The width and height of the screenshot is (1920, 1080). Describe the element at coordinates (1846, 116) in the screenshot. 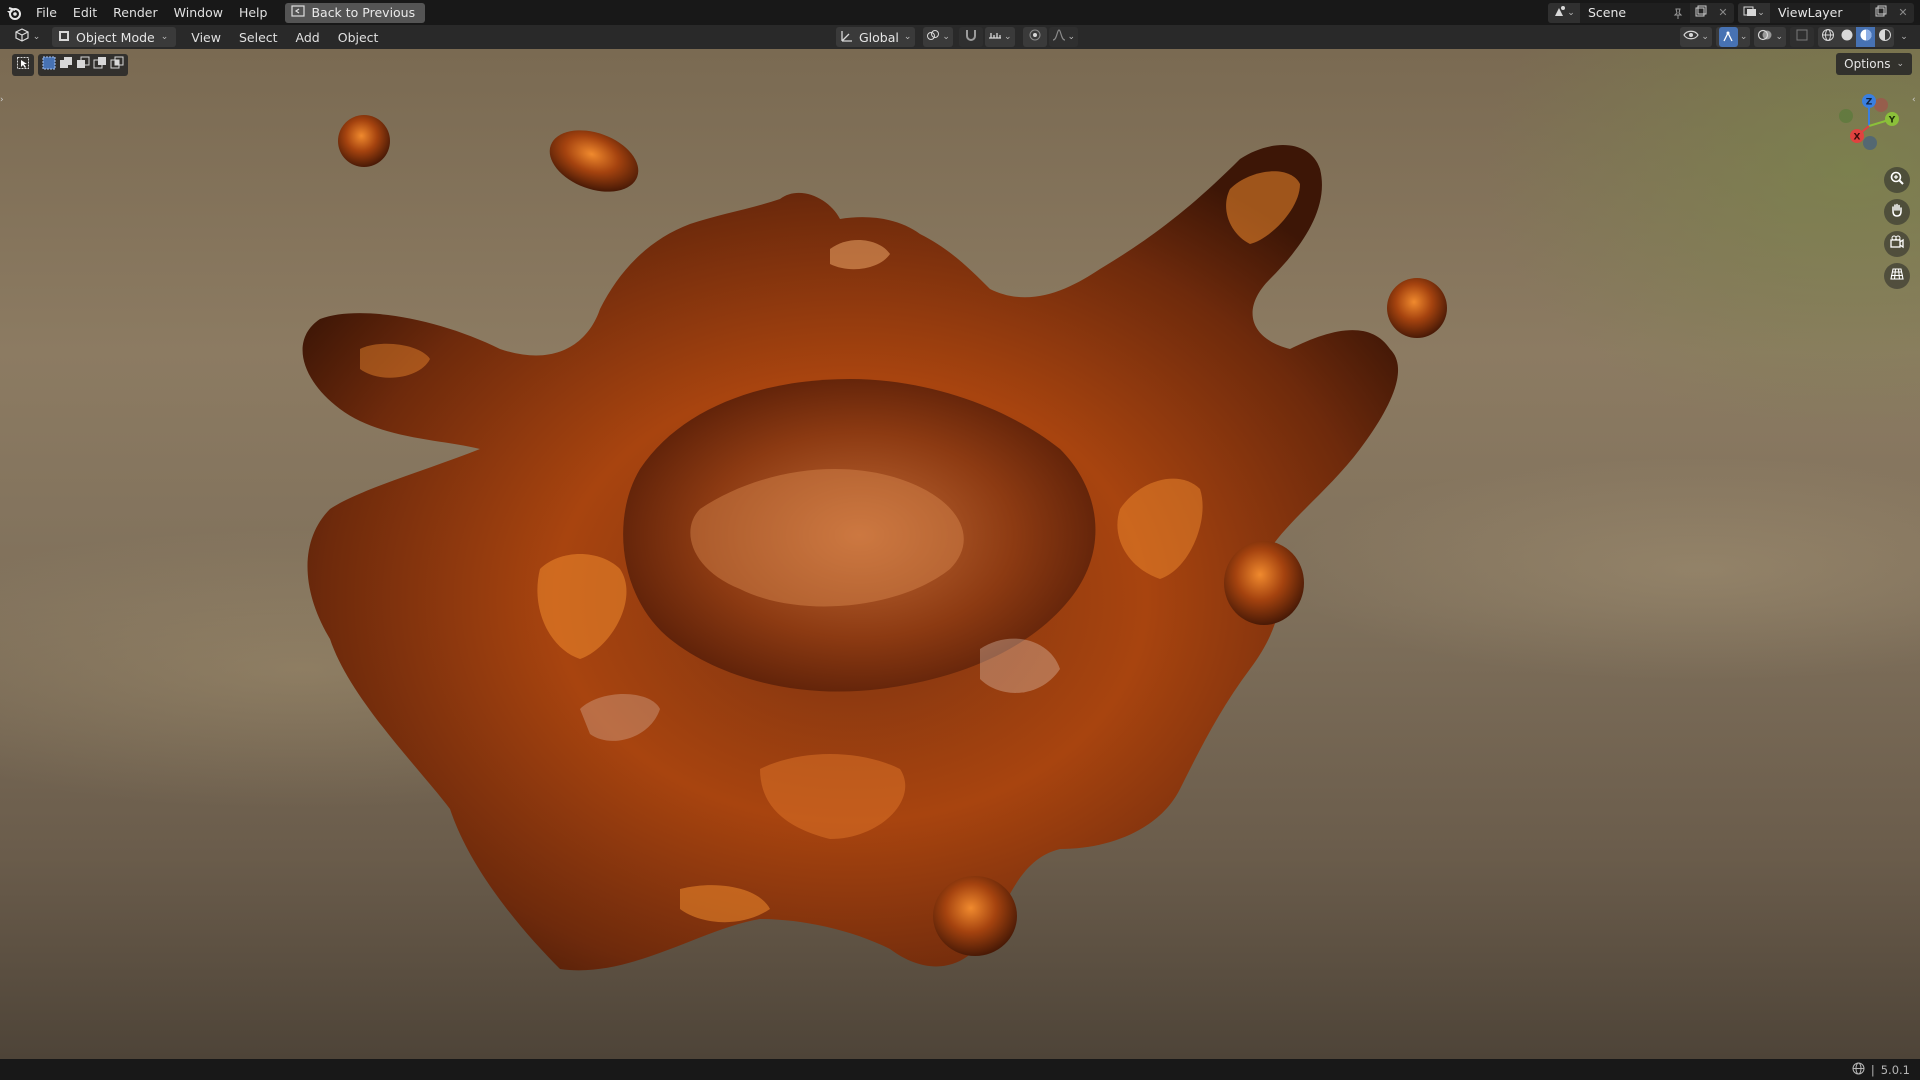

I see `gizmo-neg-y` at that location.